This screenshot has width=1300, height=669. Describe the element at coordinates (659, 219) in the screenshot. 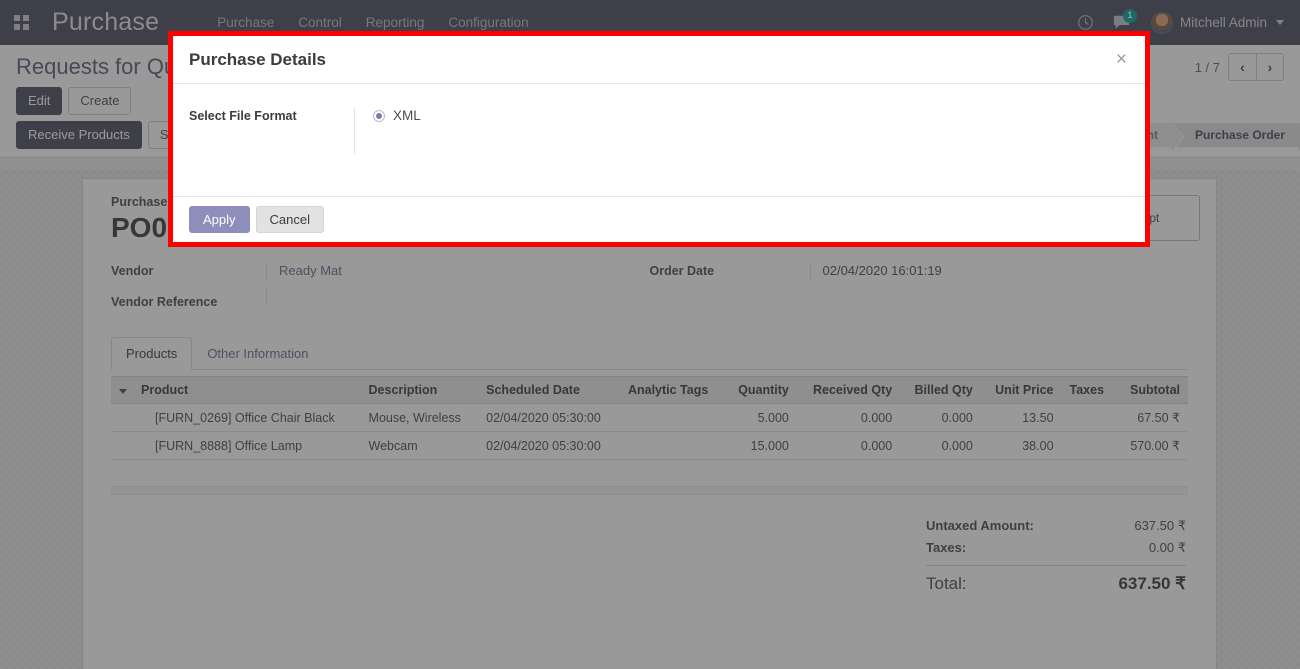

I see `dialog-footer: Apply Cancel` at that location.